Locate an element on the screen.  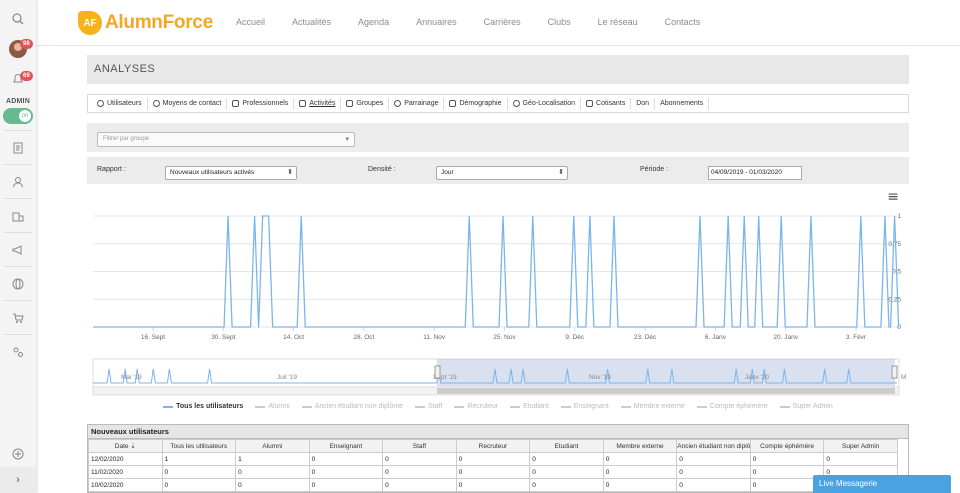
admin-label: ADMIN is located at coordinates (18, 101).